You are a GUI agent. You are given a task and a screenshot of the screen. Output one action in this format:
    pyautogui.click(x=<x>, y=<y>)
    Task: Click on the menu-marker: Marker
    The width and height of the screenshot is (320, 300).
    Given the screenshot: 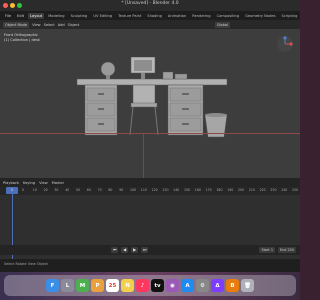 What is the action you would take?
    pyautogui.click(x=58, y=183)
    